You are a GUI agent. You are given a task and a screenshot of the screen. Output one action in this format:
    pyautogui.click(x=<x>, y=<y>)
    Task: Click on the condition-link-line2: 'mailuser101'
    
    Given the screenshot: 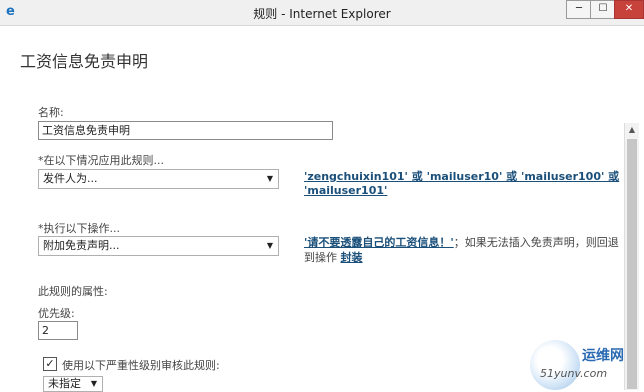 What is the action you would take?
    pyautogui.click(x=345, y=191)
    